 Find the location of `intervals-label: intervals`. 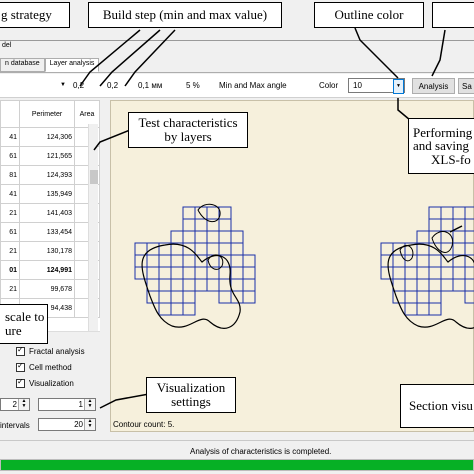

intervals-label: intervals is located at coordinates (15, 425).